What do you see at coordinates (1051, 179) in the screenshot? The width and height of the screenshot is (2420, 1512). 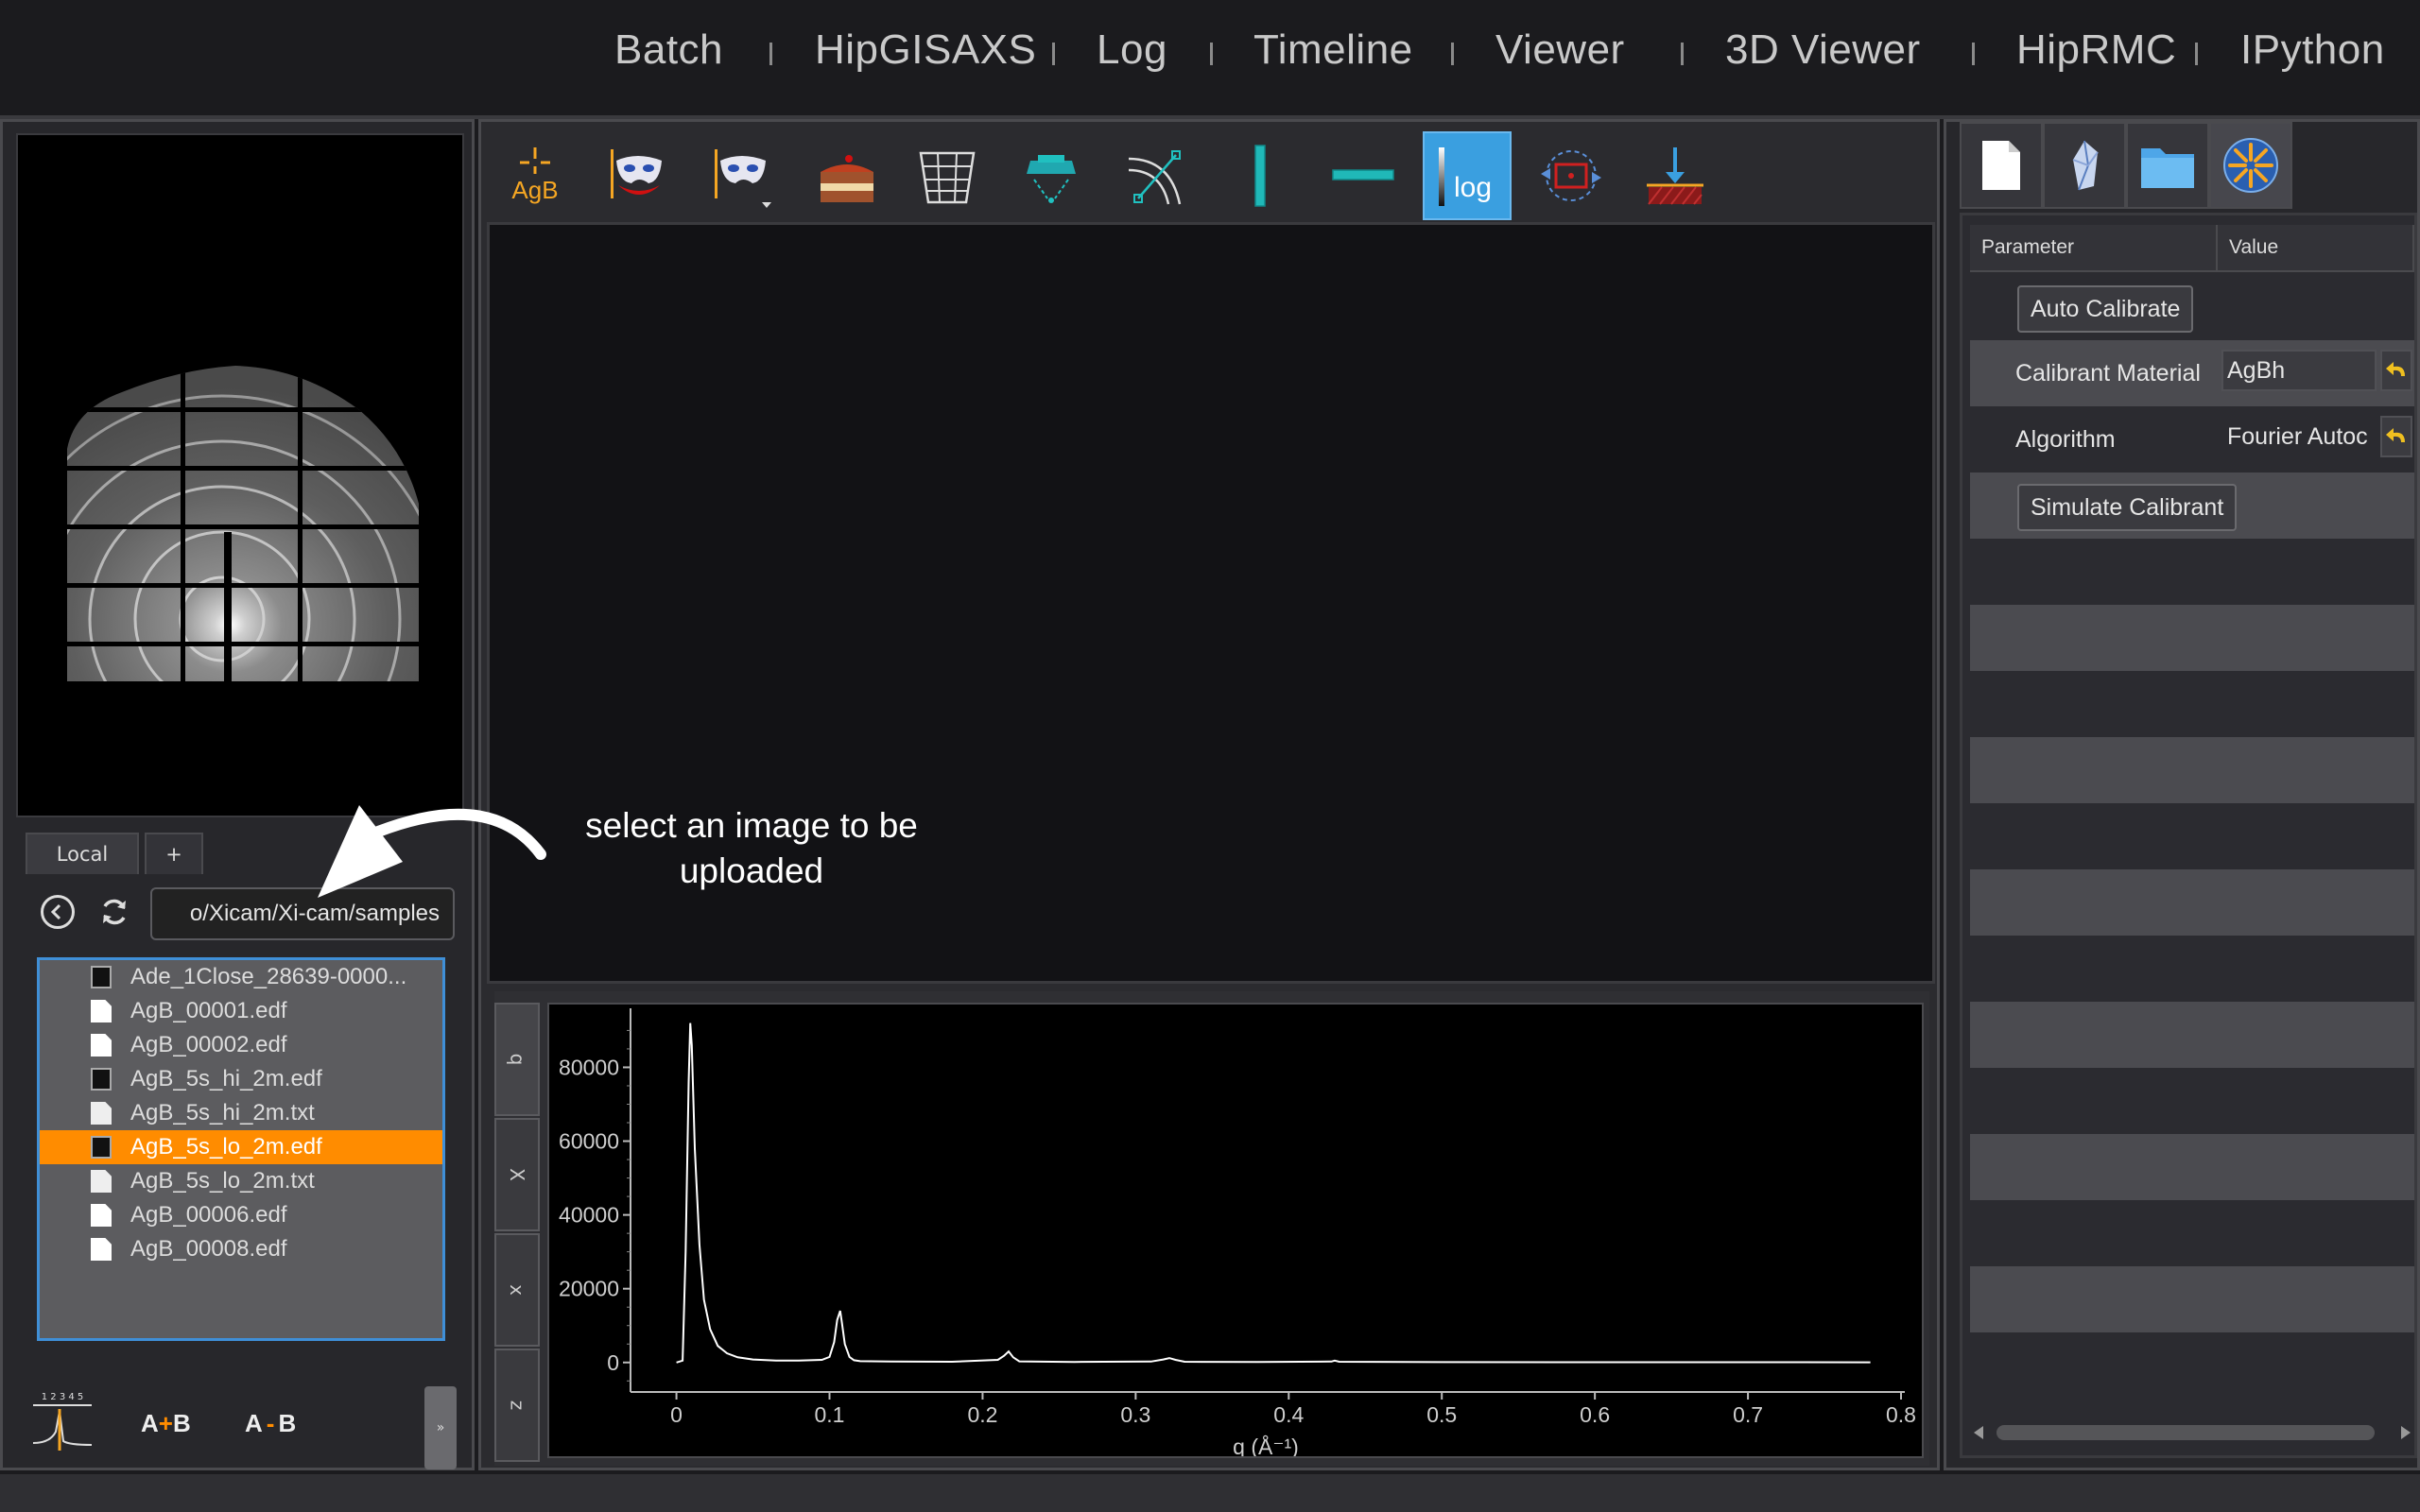 I see `remesh-icon` at bounding box center [1051, 179].